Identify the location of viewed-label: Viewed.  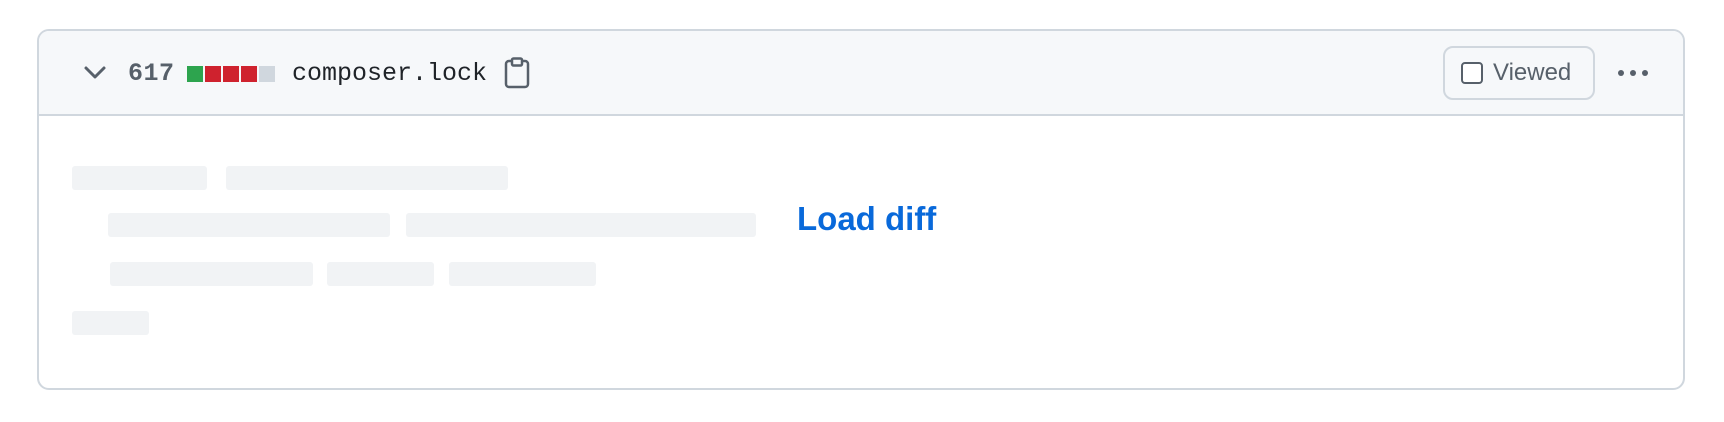
(1532, 72).